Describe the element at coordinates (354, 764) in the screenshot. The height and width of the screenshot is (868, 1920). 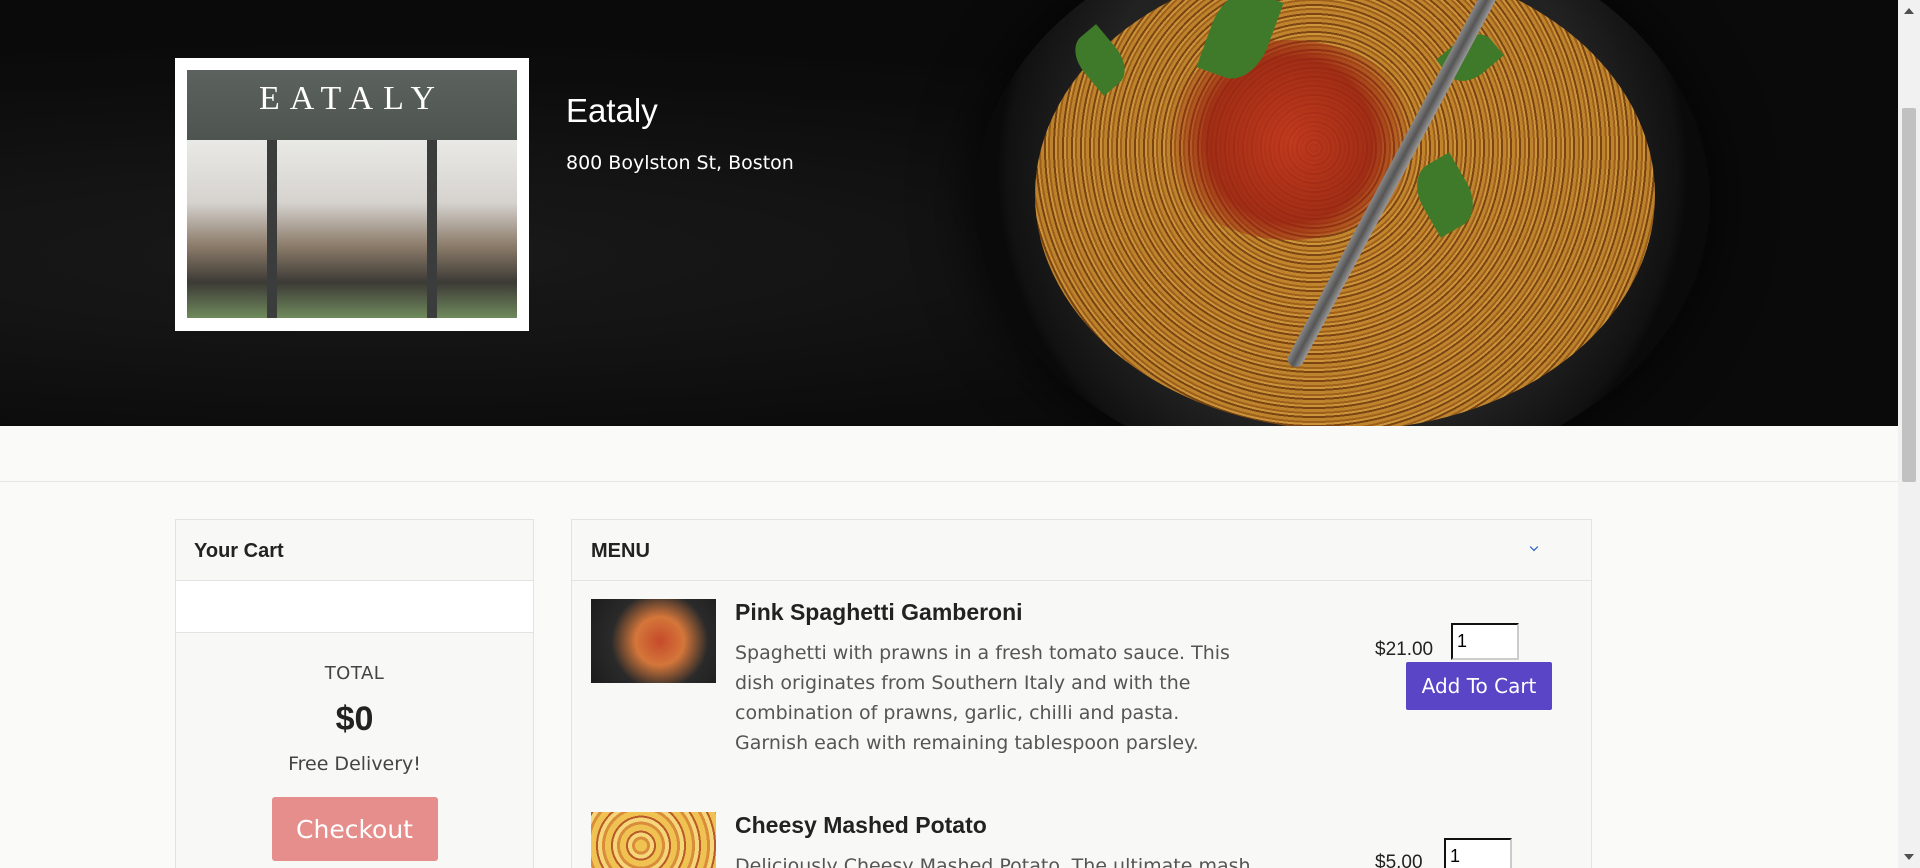
I see `delivery-note: Free Delivery!` at that location.